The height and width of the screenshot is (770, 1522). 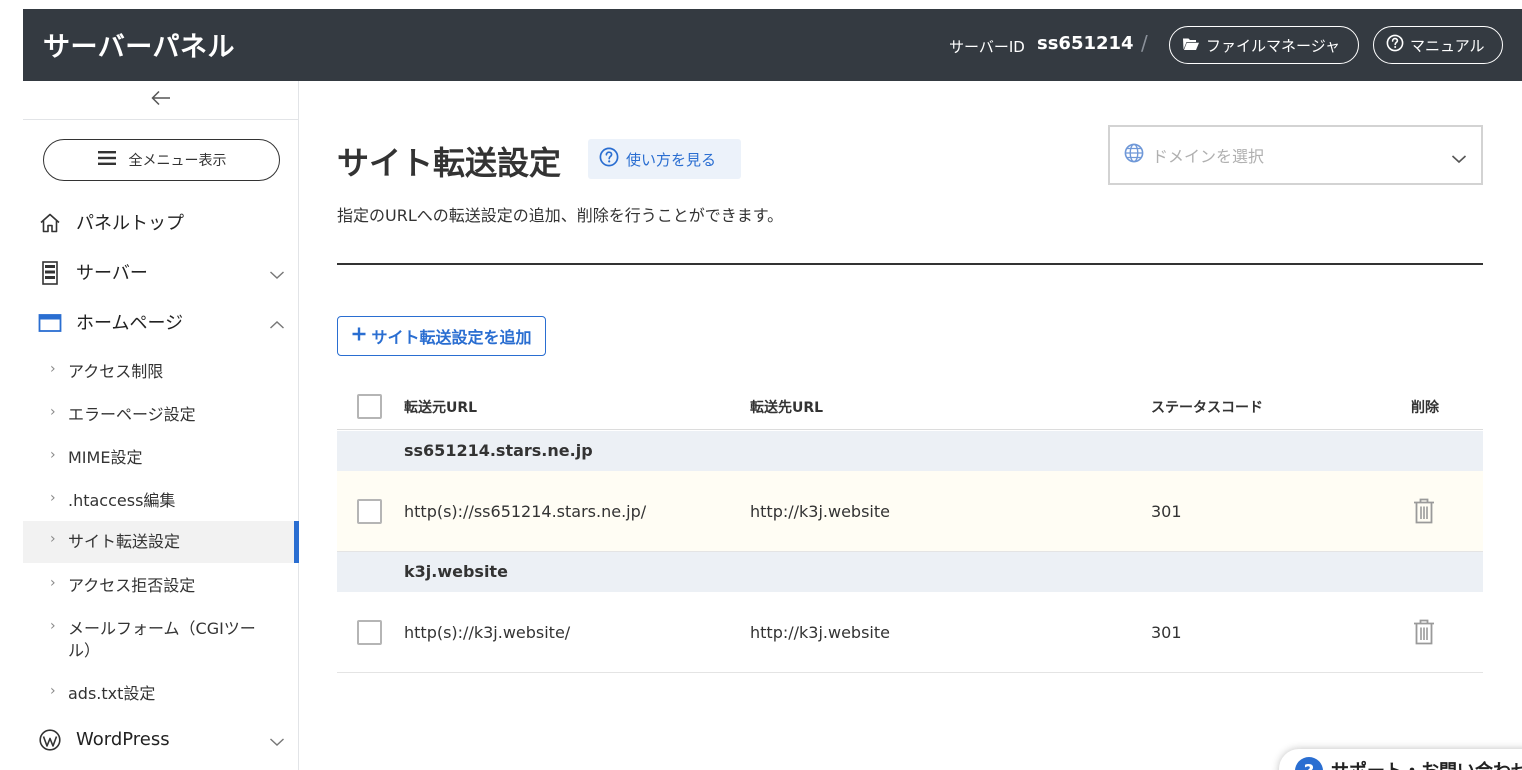 I want to click on sidebar-item-panel-top: パネルトップ, so click(x=160, y=222).